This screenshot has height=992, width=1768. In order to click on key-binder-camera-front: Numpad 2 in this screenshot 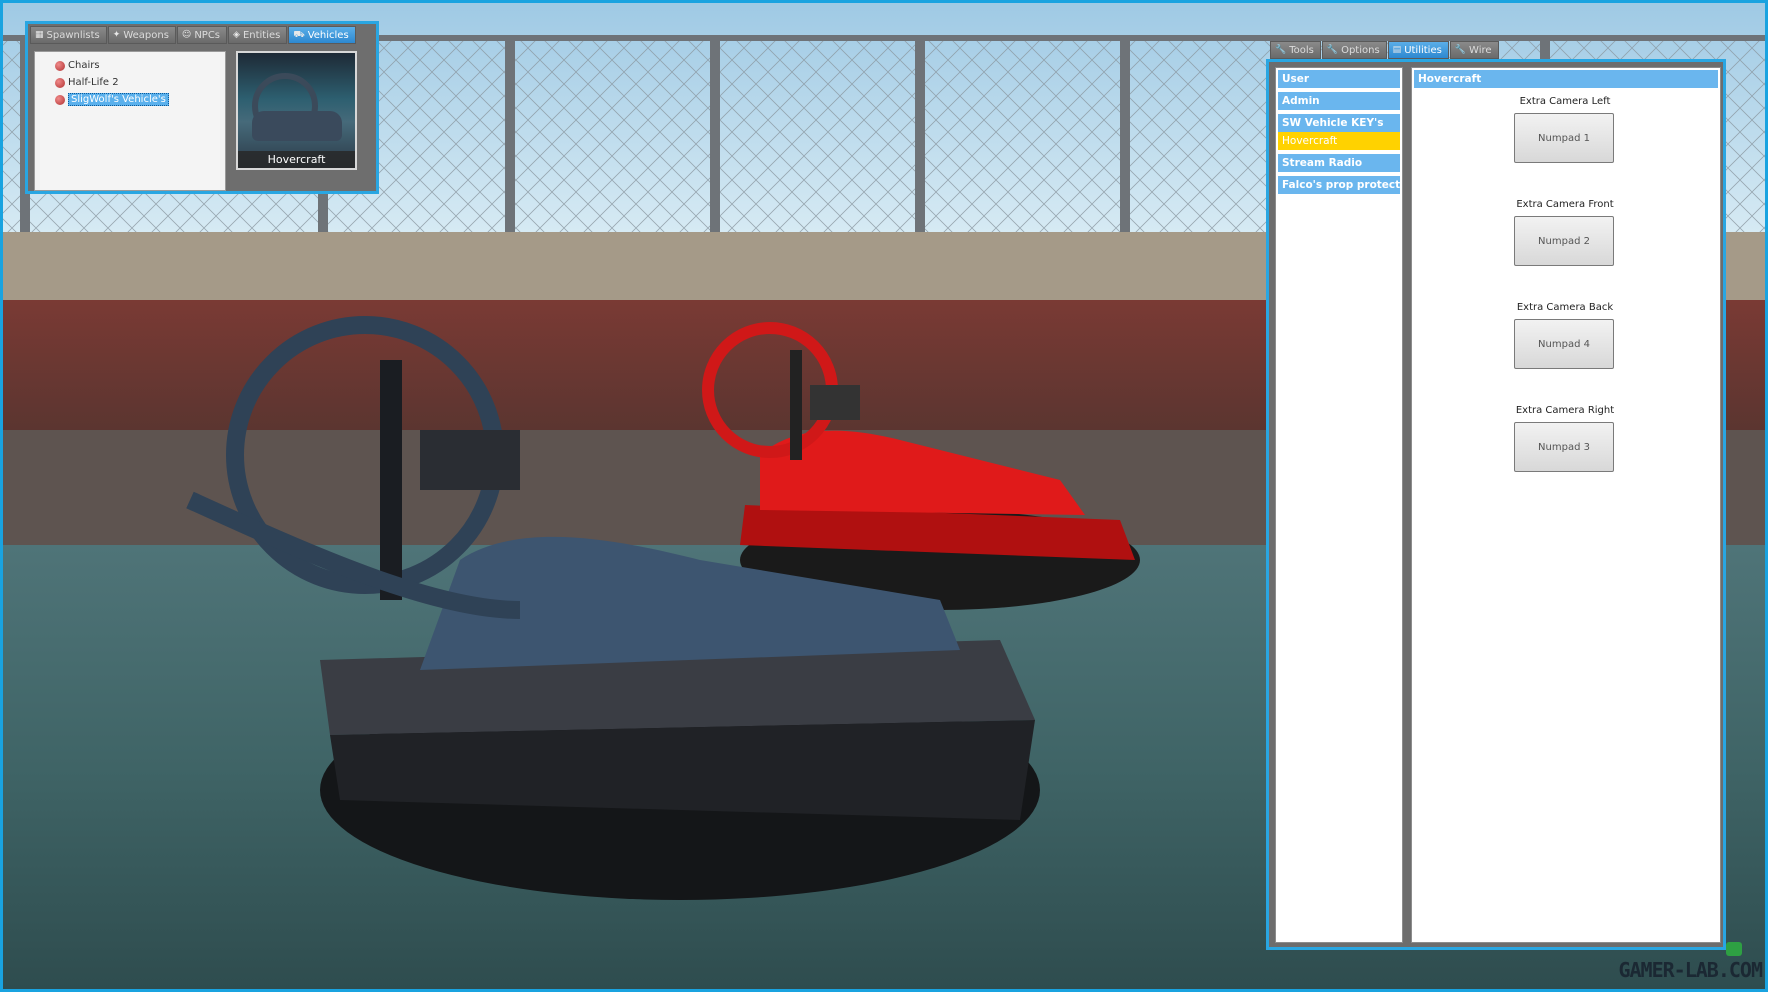, I will do `click(1564, 241)`.